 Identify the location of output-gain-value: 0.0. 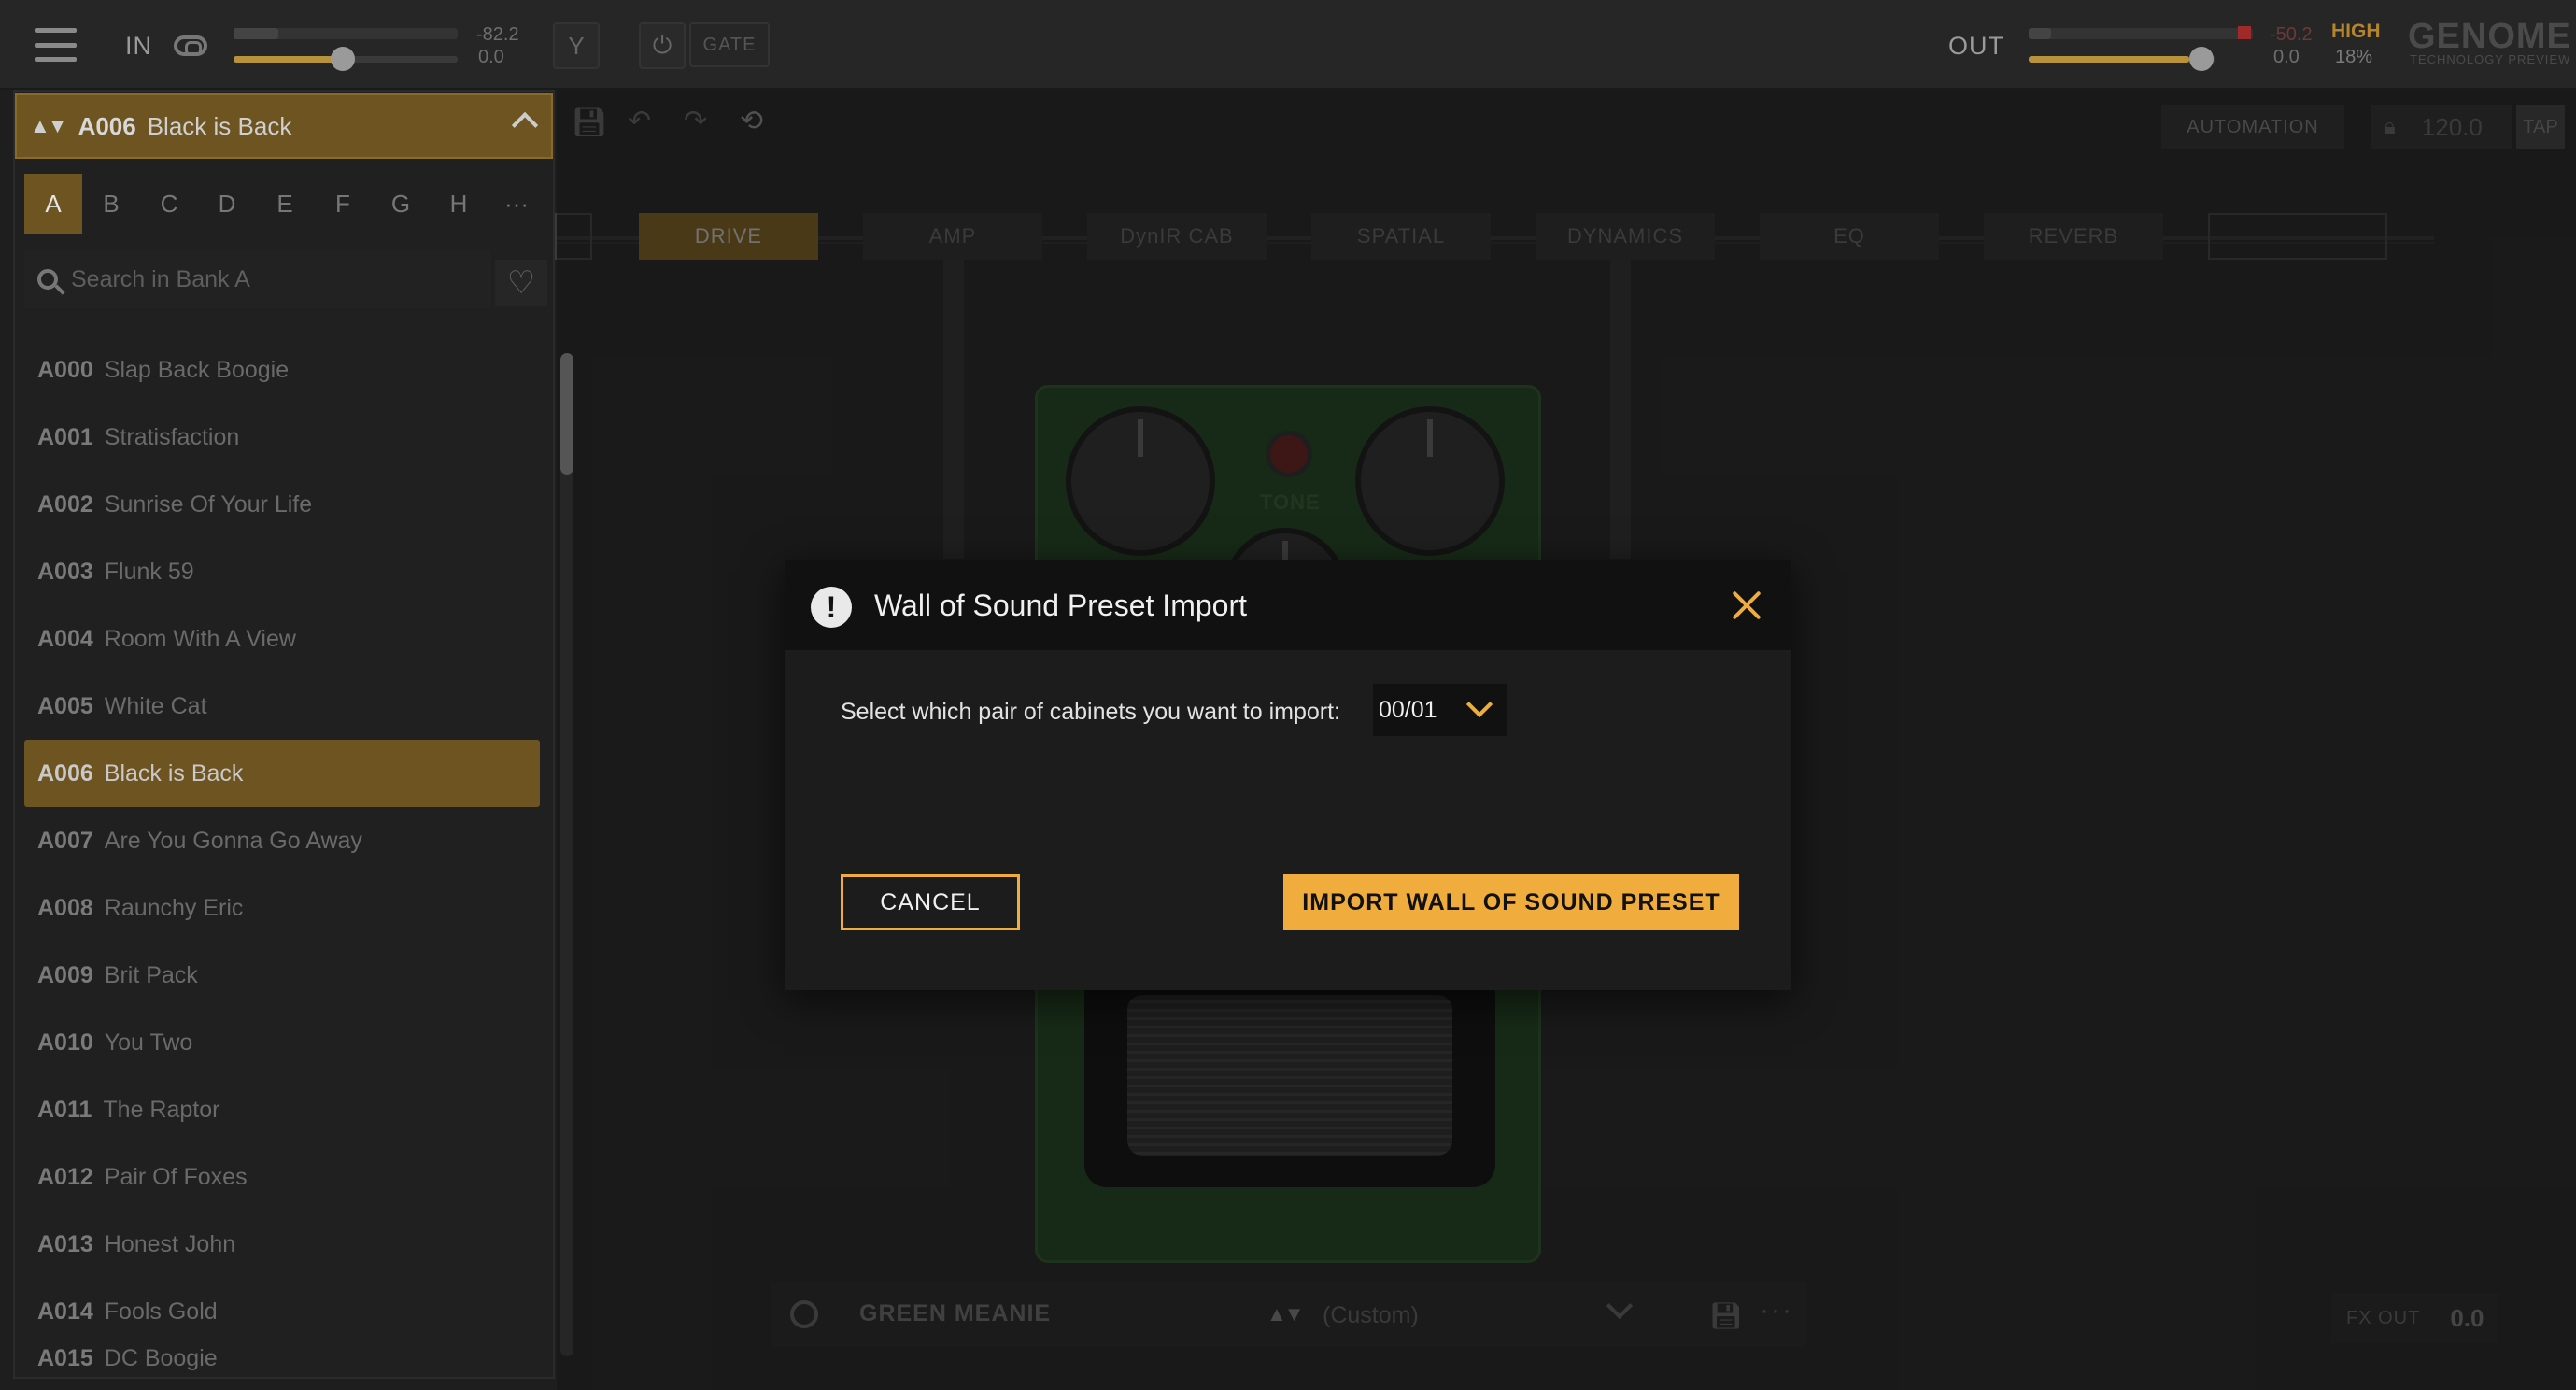
(2286, 57).